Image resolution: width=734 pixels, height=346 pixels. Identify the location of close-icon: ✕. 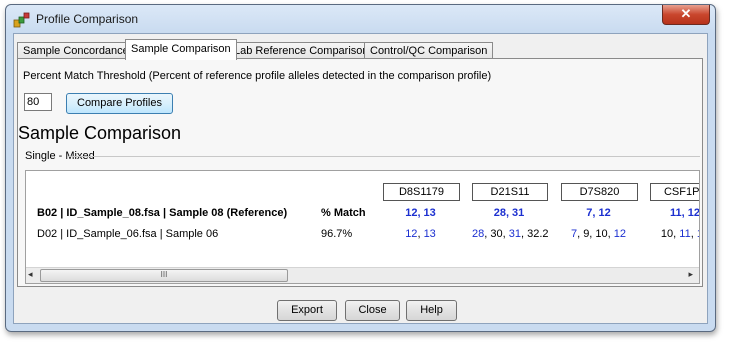
(686, 13).